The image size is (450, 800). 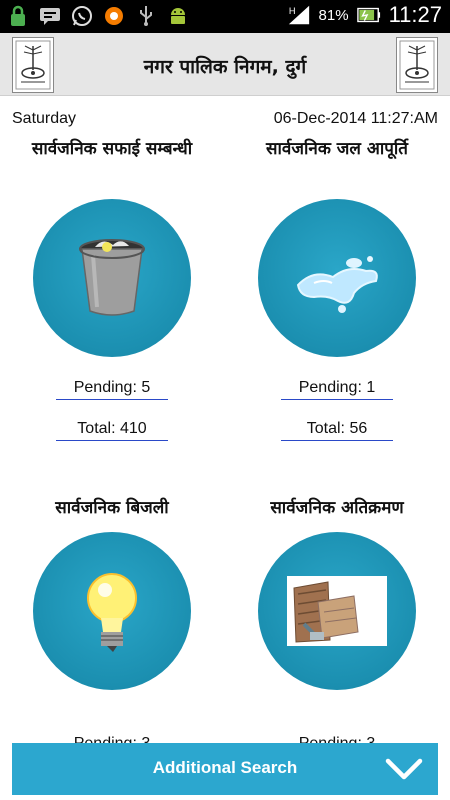 What do you see at coordinates (415, 14) in the screenshot?
I see `clock: 11:27` at bounding box center [415, 14].